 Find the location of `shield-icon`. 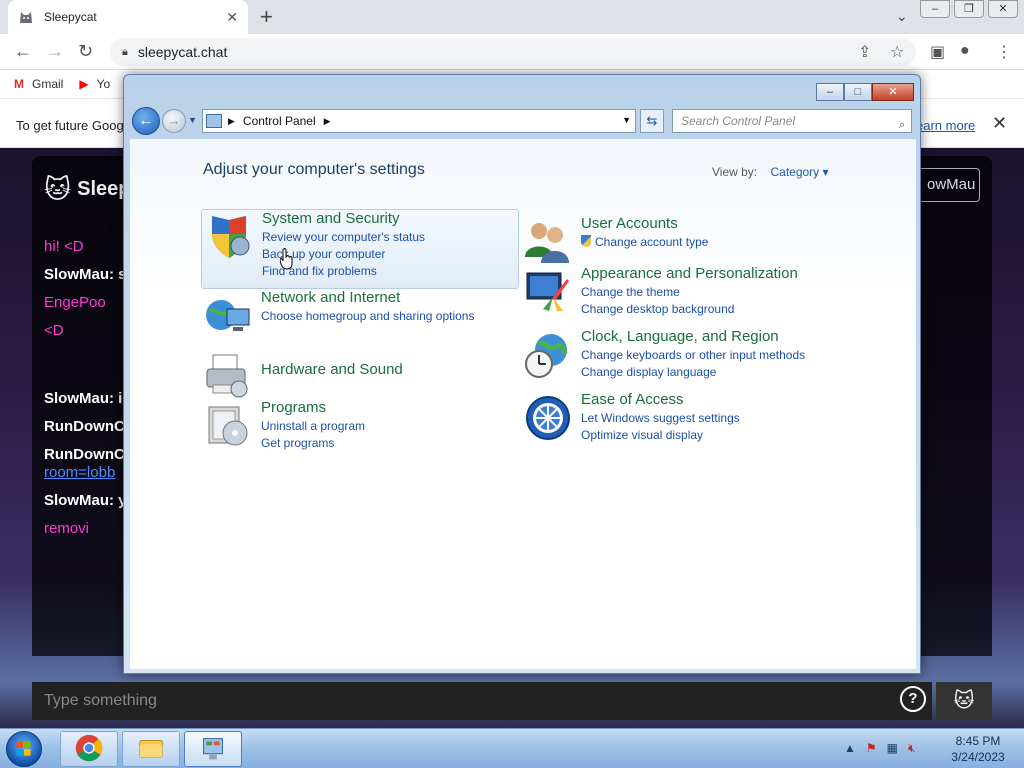

shield-icon is located at coordinates (229, 237).